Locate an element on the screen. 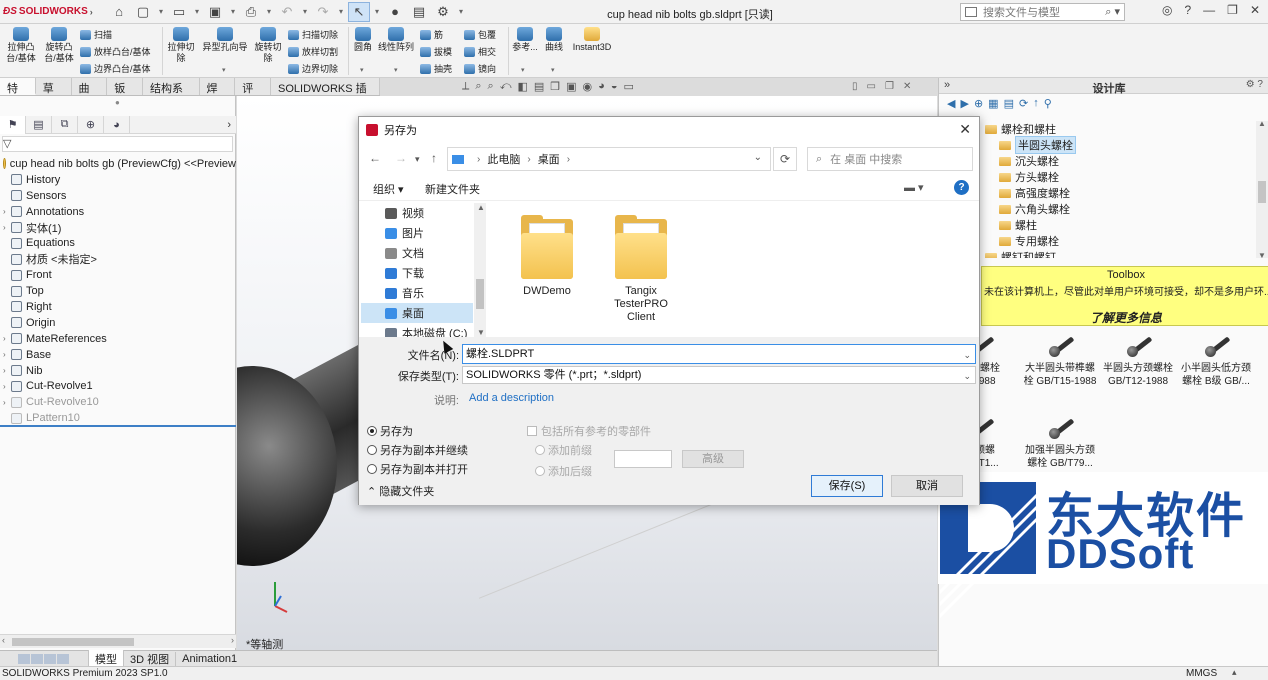 The image size is (1268, 680). tree-item-annotations: › Annotations is located at coordinates (118, 212).